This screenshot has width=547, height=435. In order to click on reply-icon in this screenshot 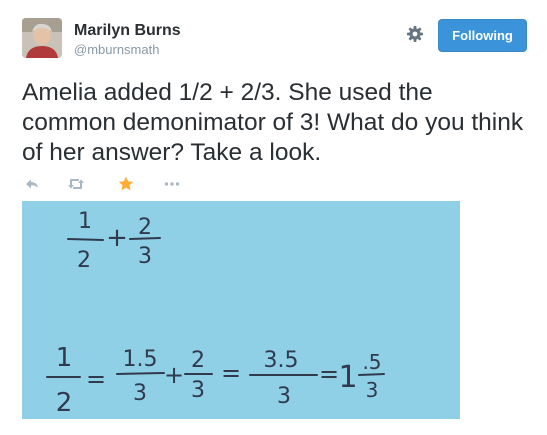, I will do `click(32, 184)`.